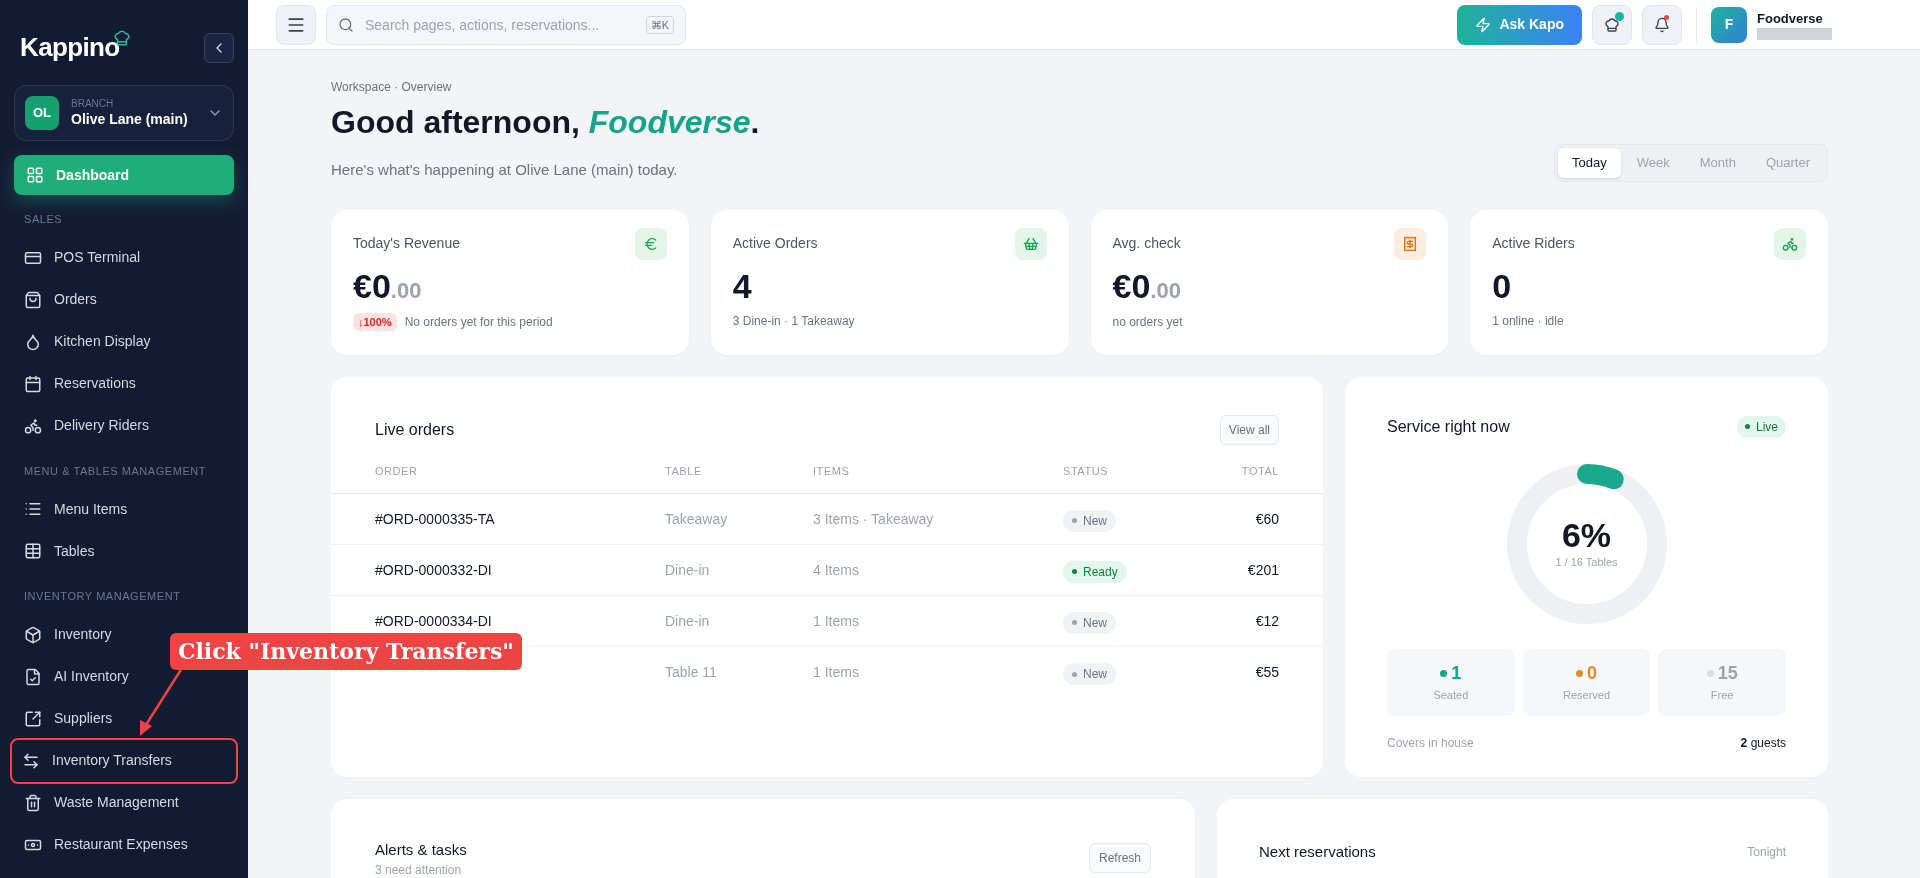  I want to click on nav-item: Restaurant Expenses, so click(108, 844).